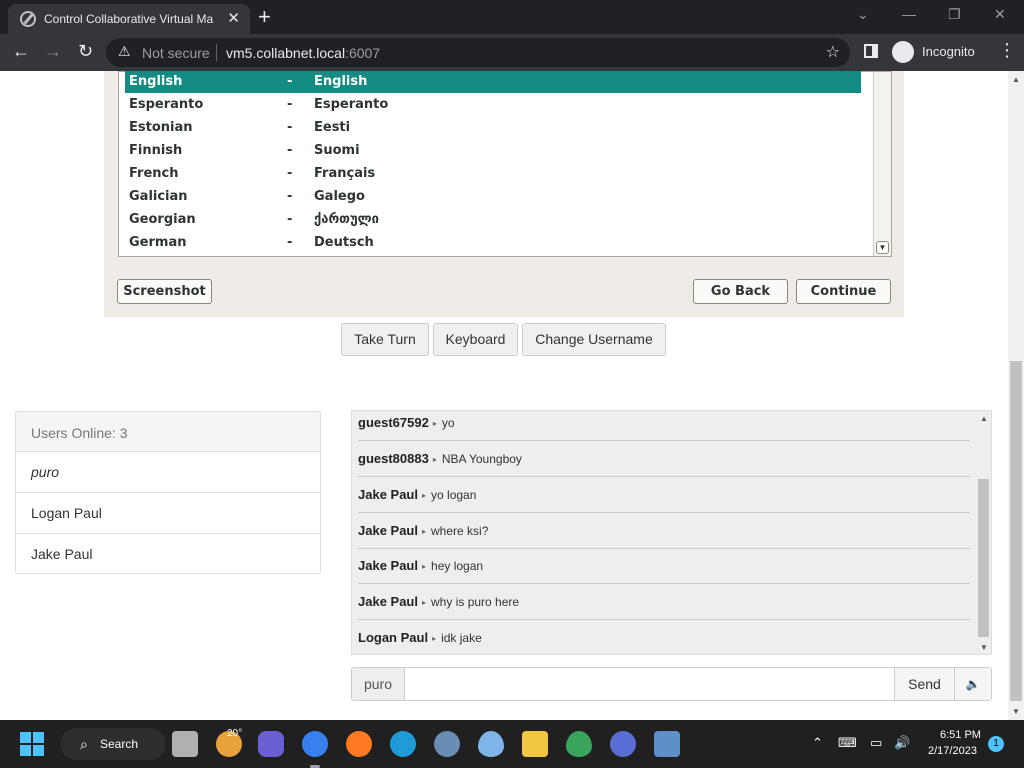 Image resolution: width=1024 pixels, height=768 pixels. What do you see at coordinates (162, 219) in the screenshot?
I see `language-name: Georgian` at bounding box center [162, 219].